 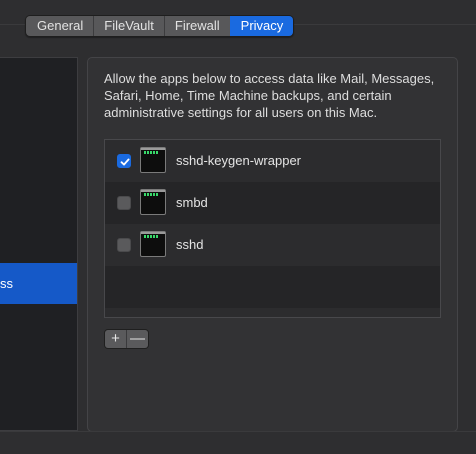 What do you see at coordinates (60, 26) in the screenshot?
I see `tab-general: General` at bounding box center [60, 26].